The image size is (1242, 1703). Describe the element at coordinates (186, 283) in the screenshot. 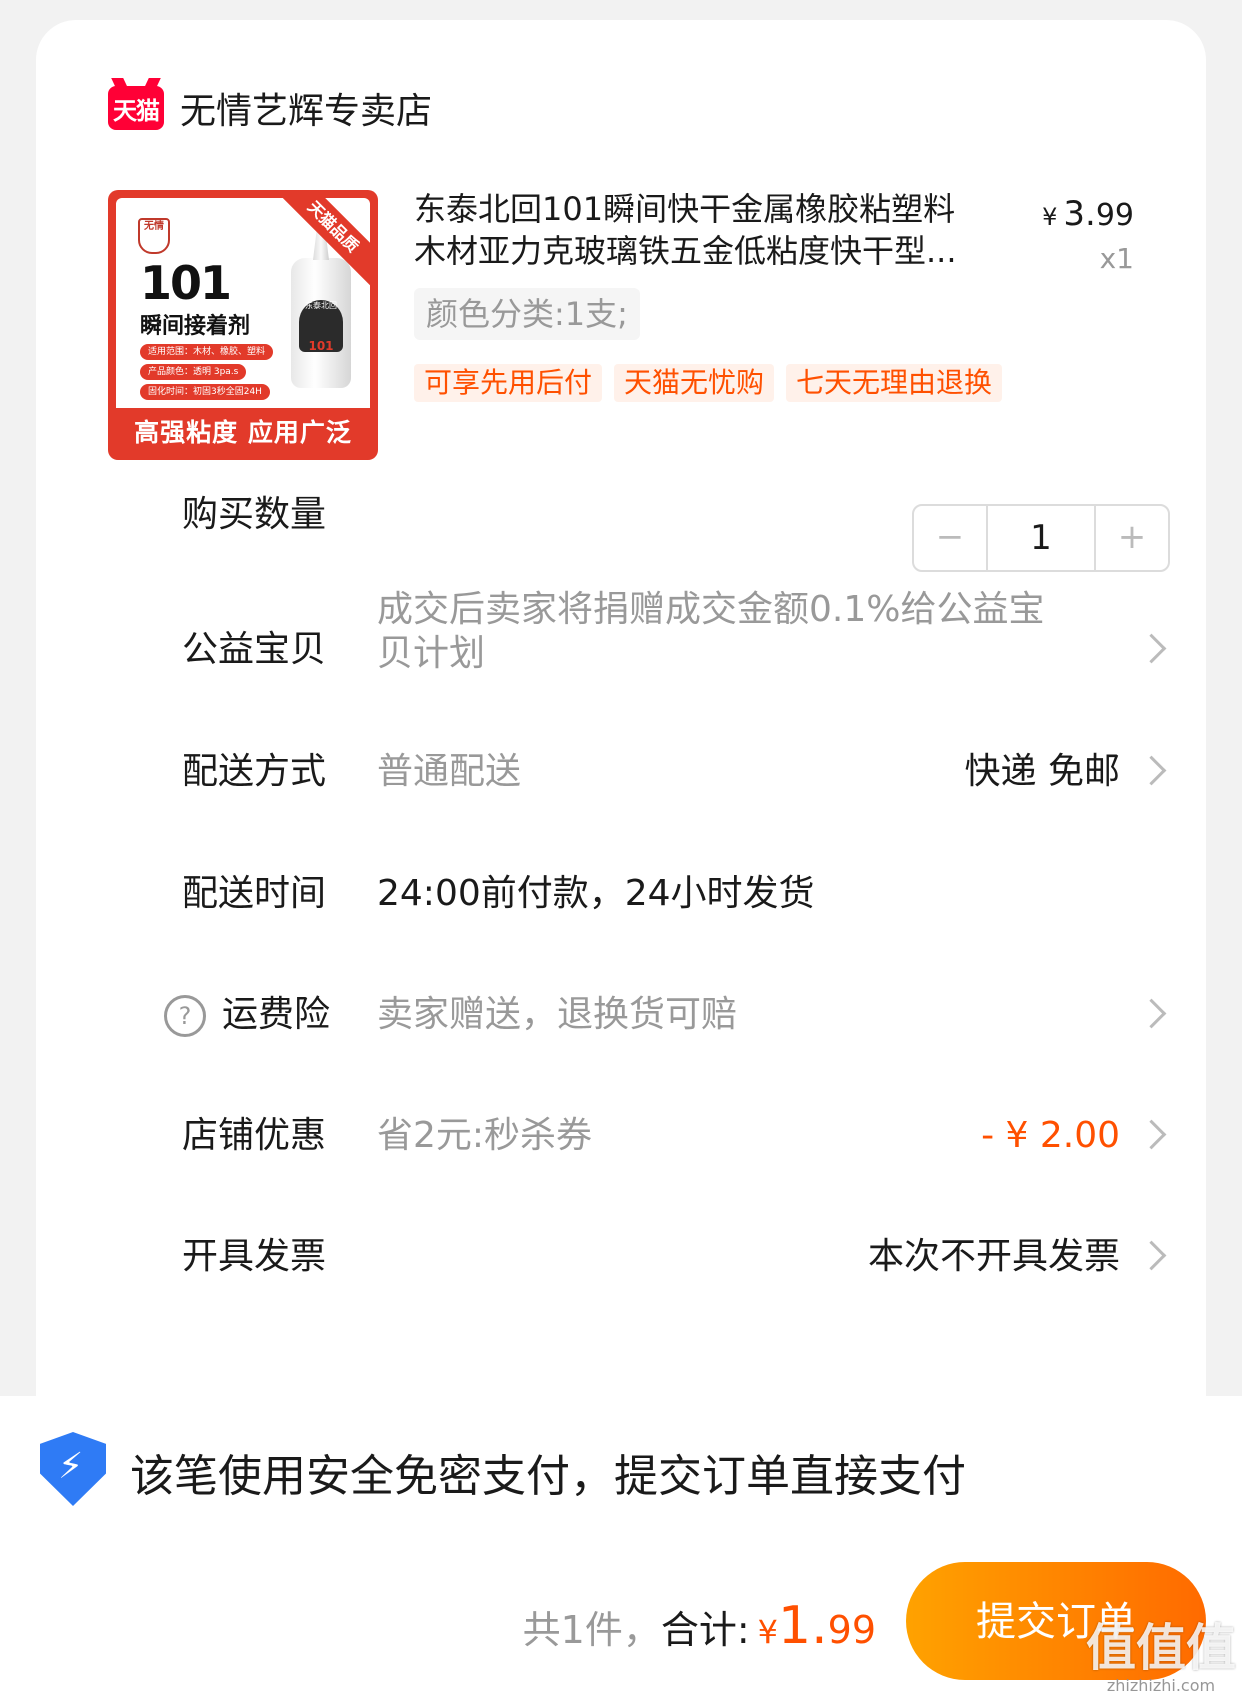

I see `thumbnail-number: 101` at that location.